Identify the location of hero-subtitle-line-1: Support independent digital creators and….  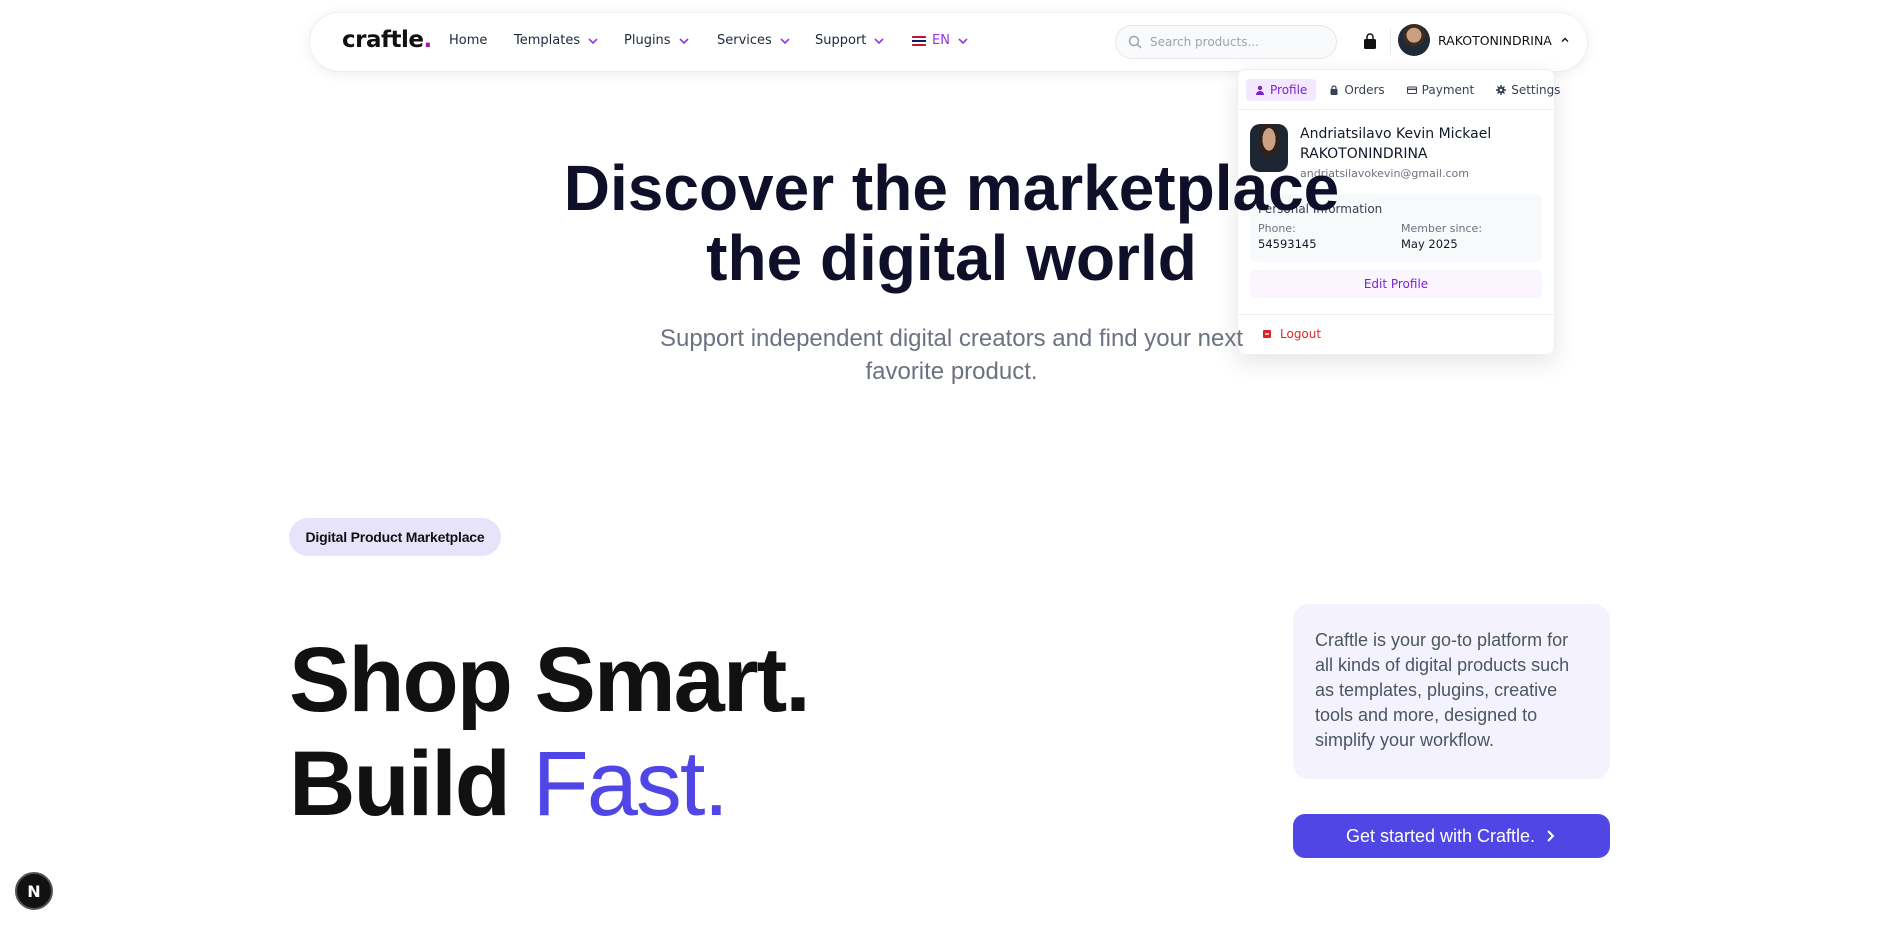
(951, 338).